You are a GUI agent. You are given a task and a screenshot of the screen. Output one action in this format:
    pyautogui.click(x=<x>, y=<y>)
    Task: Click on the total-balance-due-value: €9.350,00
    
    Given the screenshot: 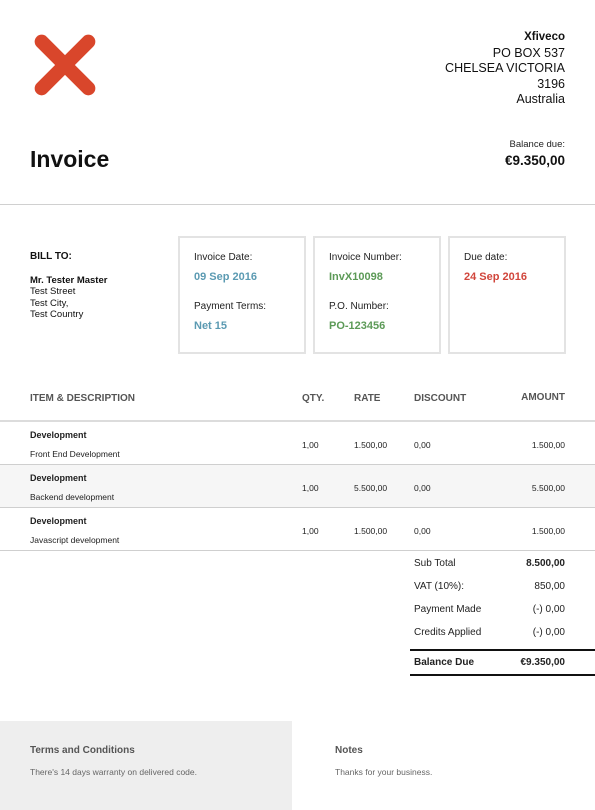 What is the action you would take?
    pyautogui.click(x=543, y=662)
    